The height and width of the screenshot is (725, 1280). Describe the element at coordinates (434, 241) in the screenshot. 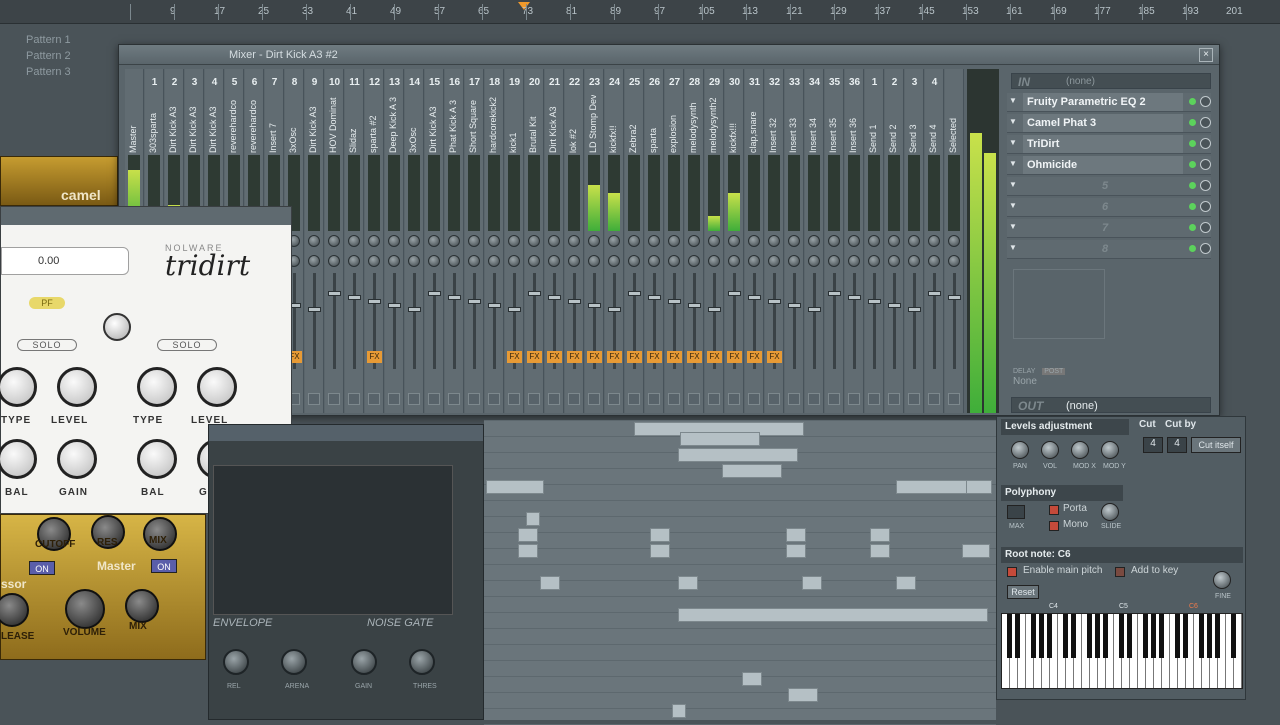

I see `mixer-strip: 15 Dirt Kick A3` at that location.